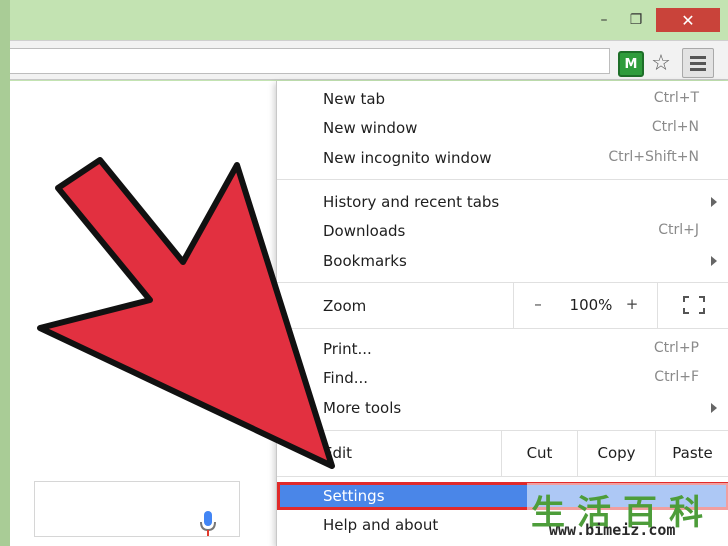  I want to click on menu-edit-row: Edit Cut Copy Paste, so click(502, 453).